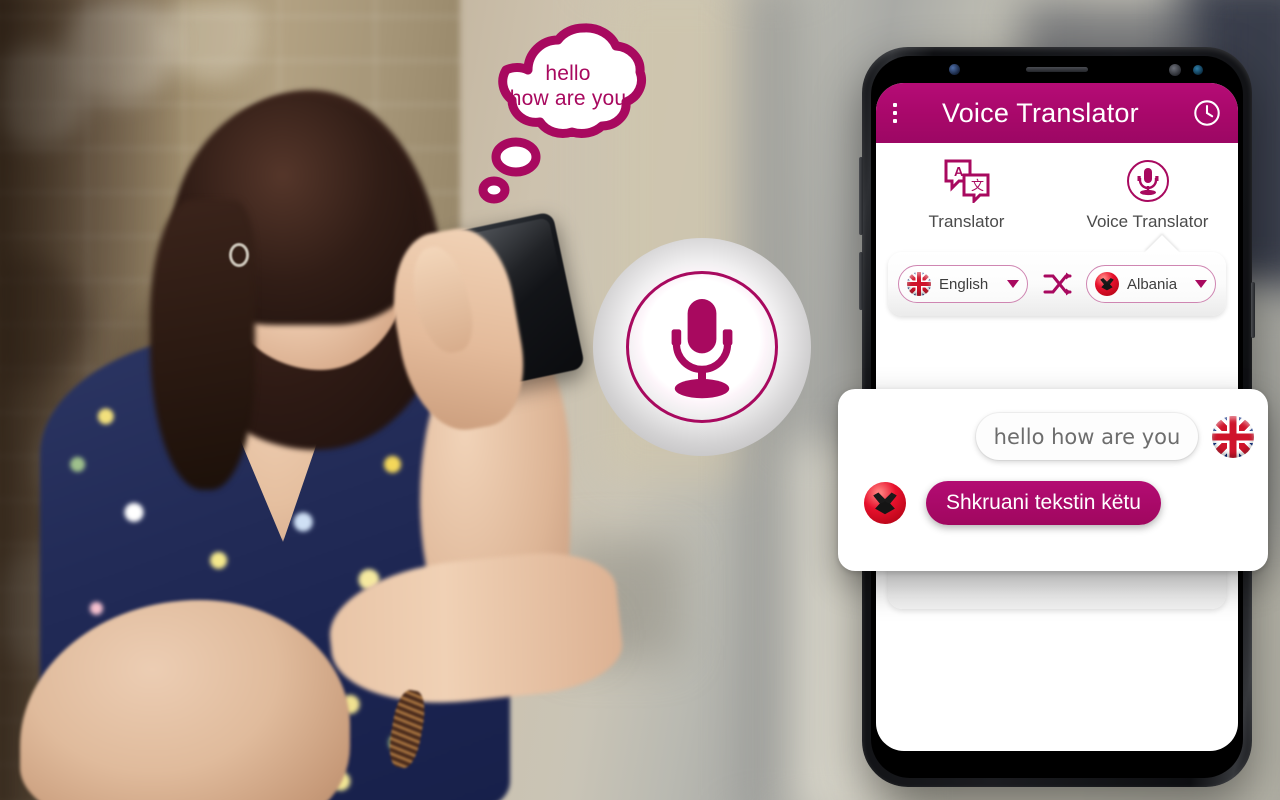 Image resolution: width=1280 pixels, height=800 pixels. What do you see at coordinates (1253, 310) in the screenshot?
I see `power-button` at bounding box center [1253, 310].